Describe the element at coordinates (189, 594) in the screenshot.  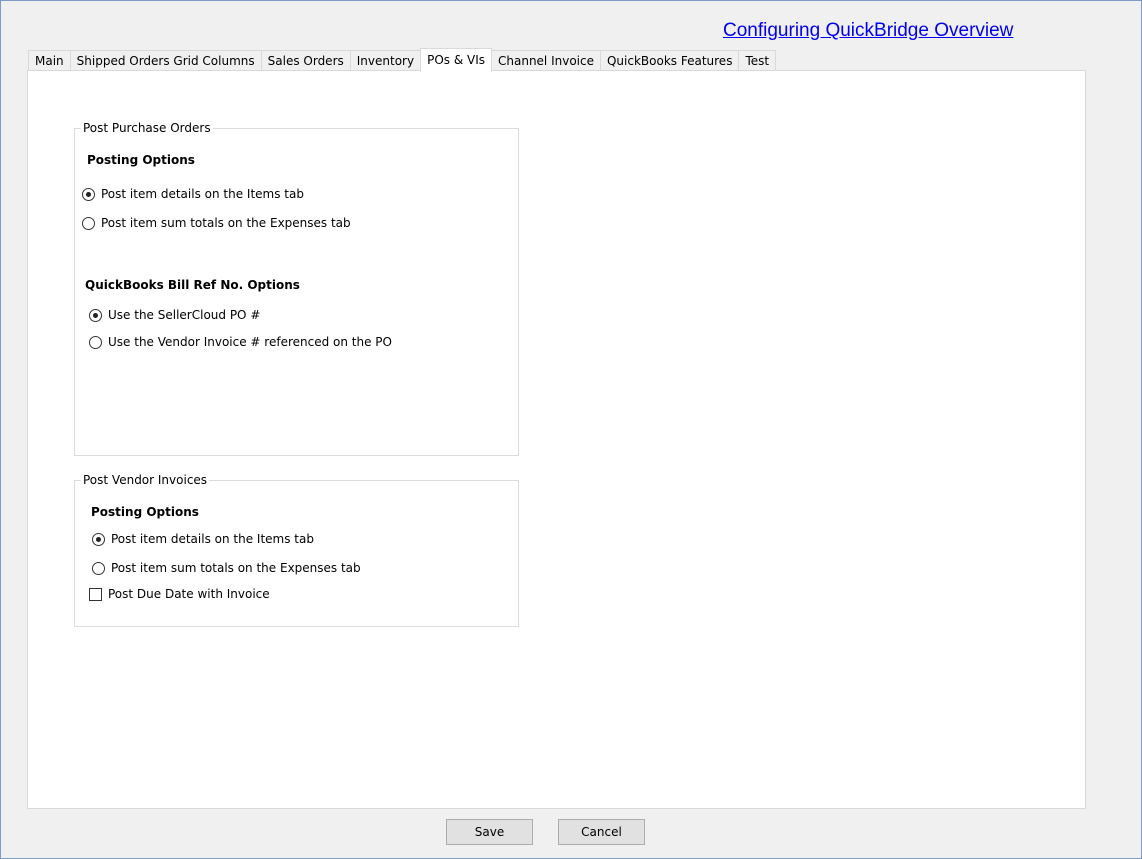
I see `option-label: Post Due Date with Invoice` at that location.